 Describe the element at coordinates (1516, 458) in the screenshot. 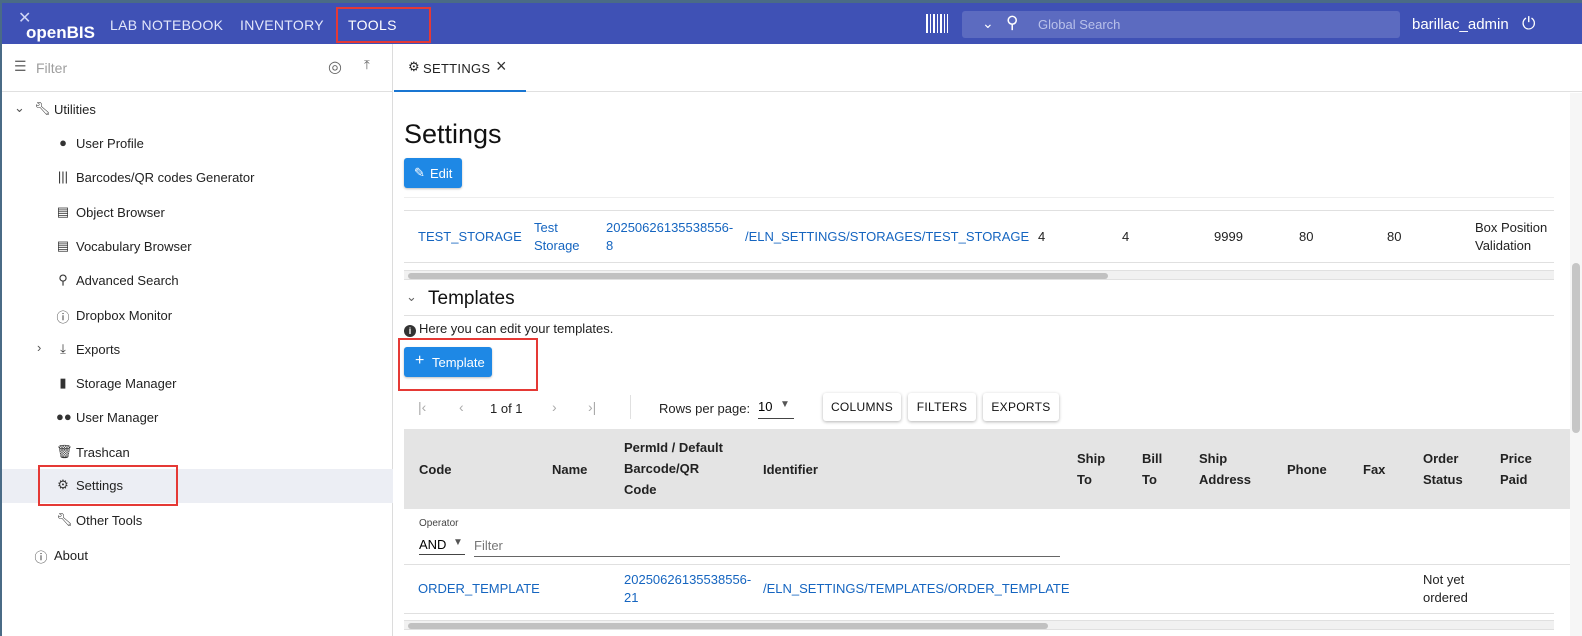

I see `column-header-price-paid: Price` at that location.